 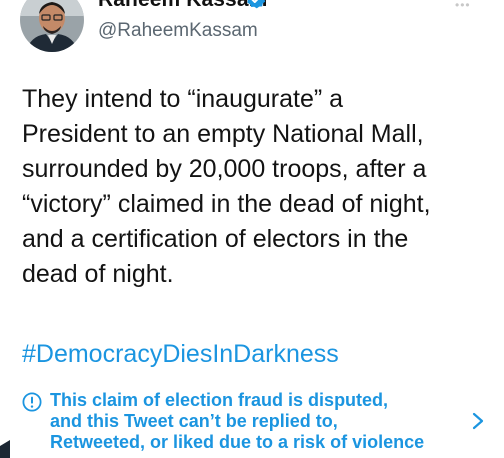 What do you see at coordinates (178, 31) in the screenshot?
I see `author-handle: @RaheemKassam` at bounding box center [178, 31].